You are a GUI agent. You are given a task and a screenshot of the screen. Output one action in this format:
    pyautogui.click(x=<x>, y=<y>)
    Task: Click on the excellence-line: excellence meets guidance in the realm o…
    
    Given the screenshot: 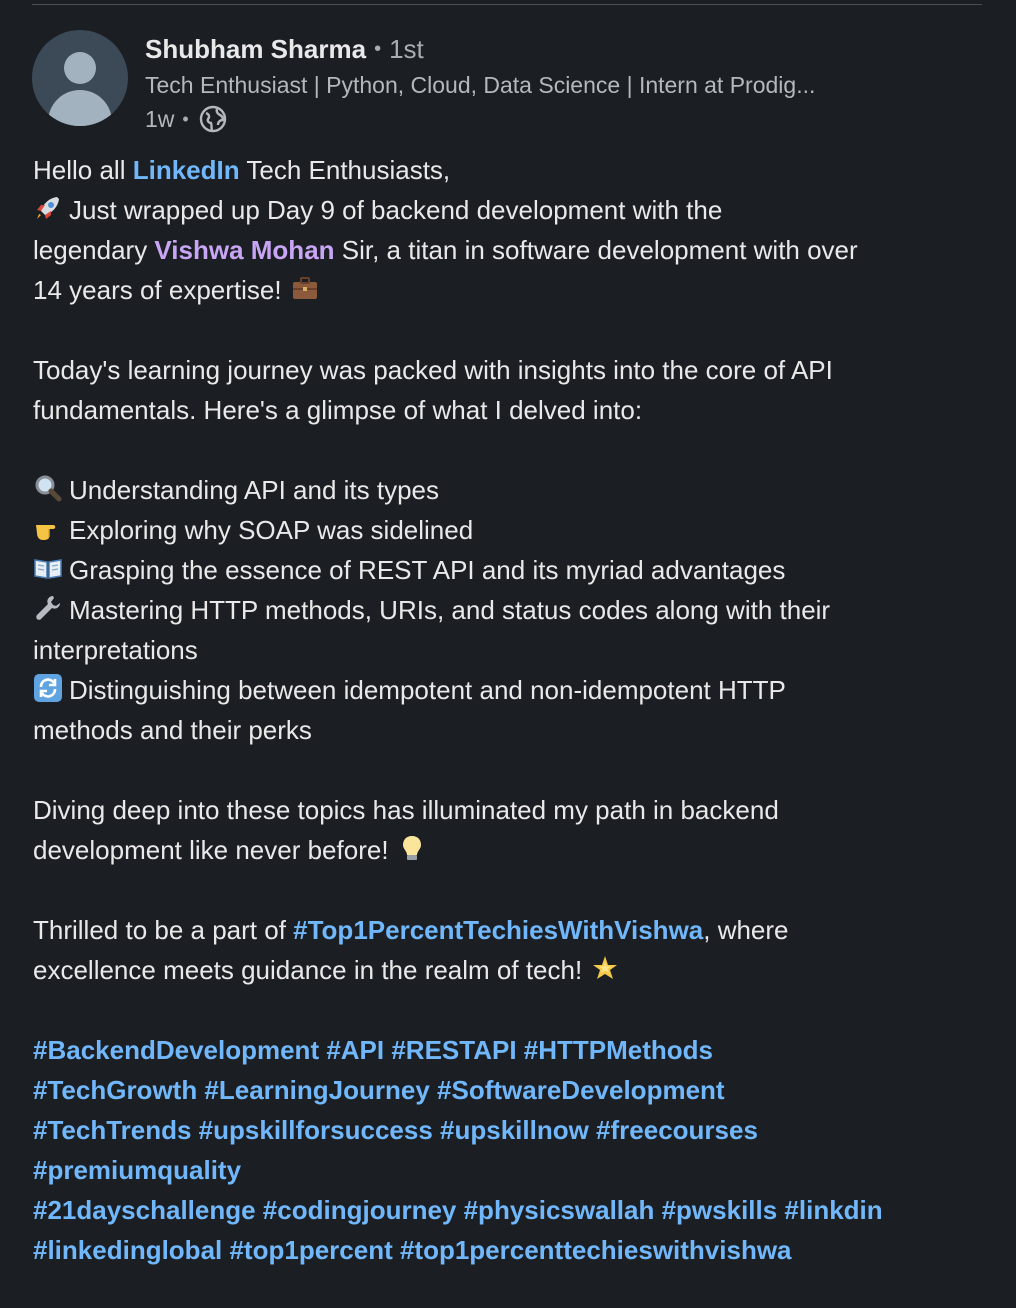 What is the action you would take?
    pyautogui.click(x=508, y=970)
    